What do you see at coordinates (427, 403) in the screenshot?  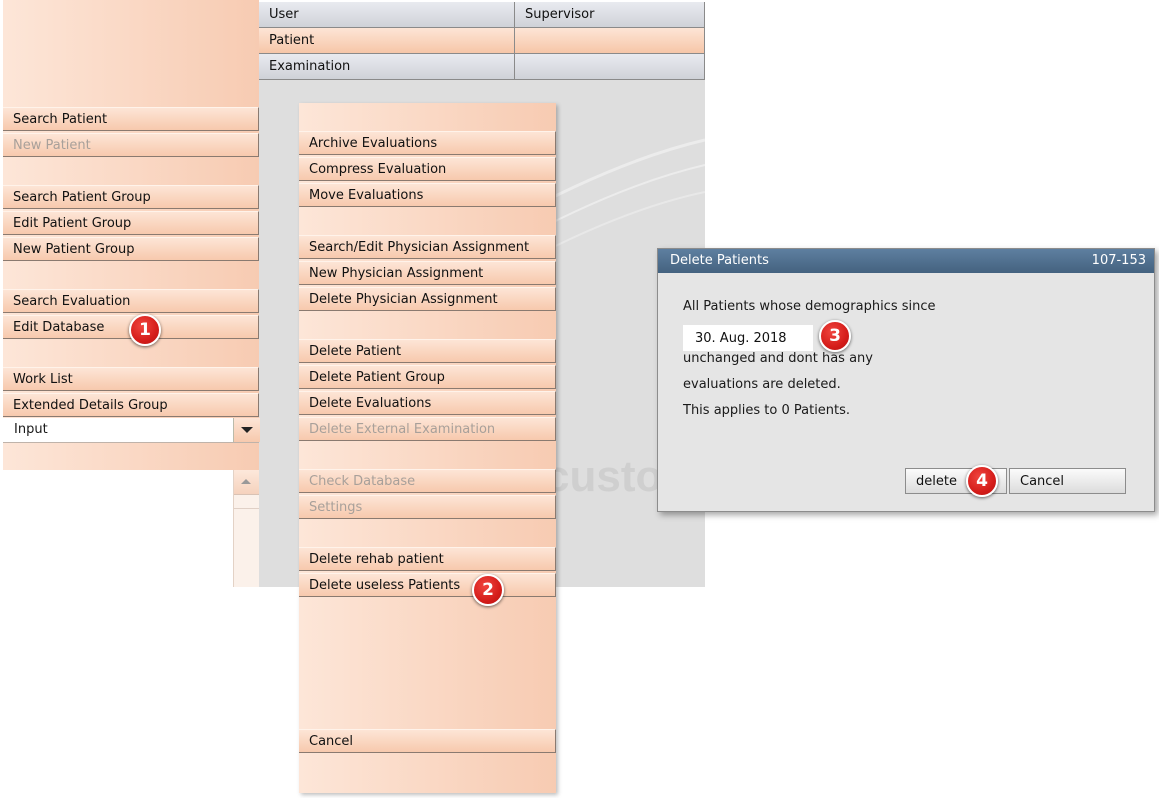 I see `delete-evaluations-button: Delete Evaluations` at bounding box center [427, 403].